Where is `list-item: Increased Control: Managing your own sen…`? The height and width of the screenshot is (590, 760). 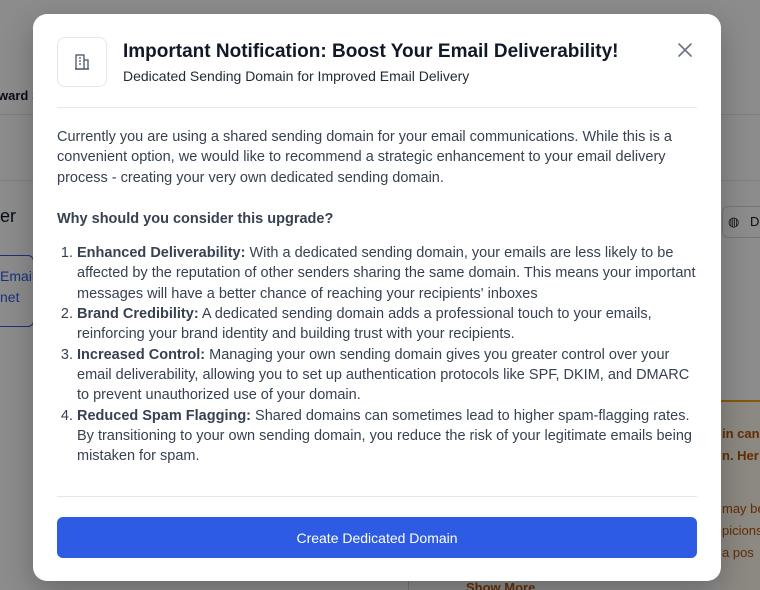 list-item: Increased Control: Managing your own sen… is located at coordinates (387, 375).